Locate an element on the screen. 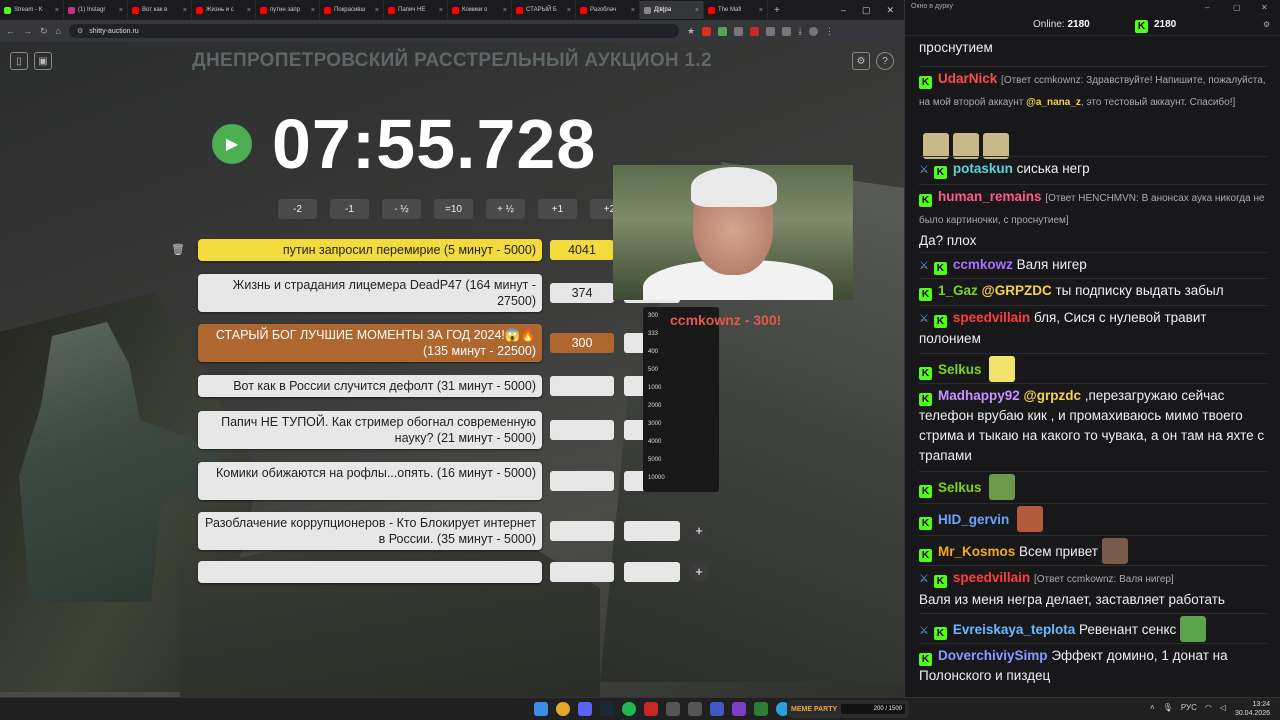  chat-username: Mr_Kosmos is located at coordinates (976, 551).